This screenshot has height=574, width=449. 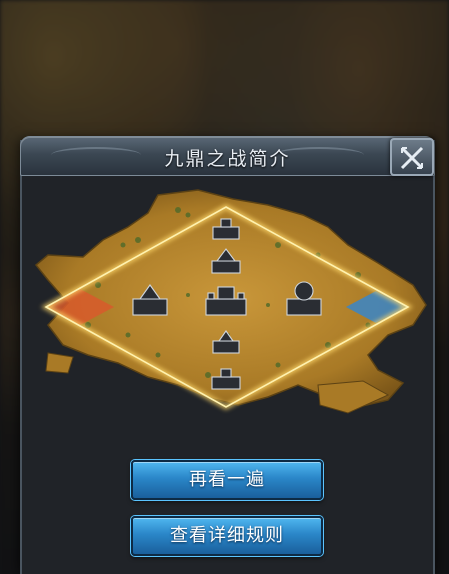 I want to click on close-button, so click(x=412, y=157).